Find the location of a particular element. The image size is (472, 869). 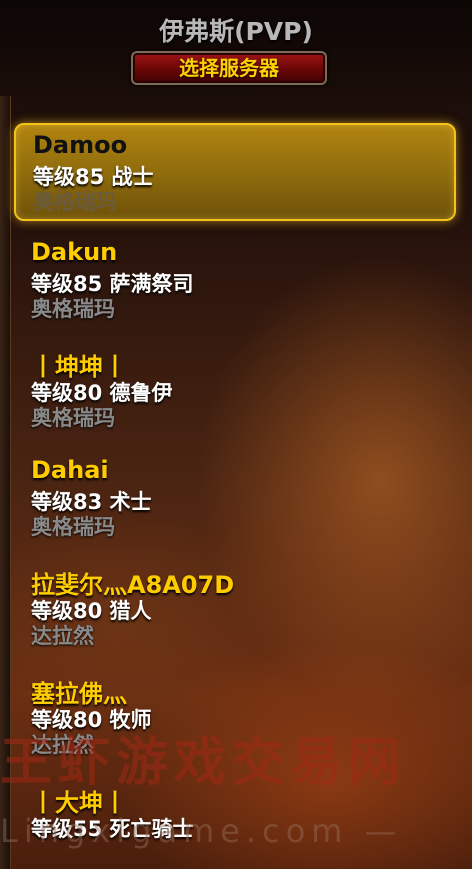

character-name: Dahai is located at coordinates (70, 470).